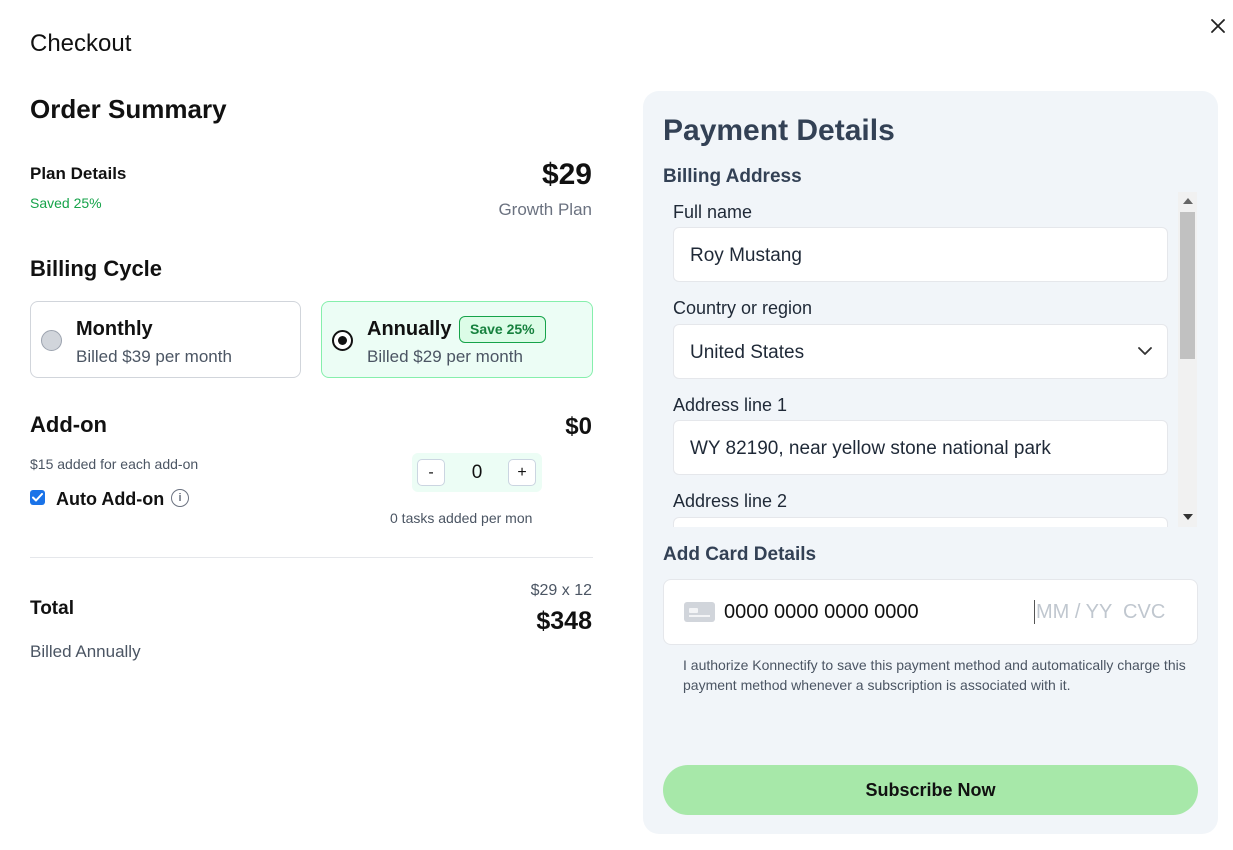  Describe the element at coordinates (566, 174) in the screenshot. I see `plan-price: $29` at that location.